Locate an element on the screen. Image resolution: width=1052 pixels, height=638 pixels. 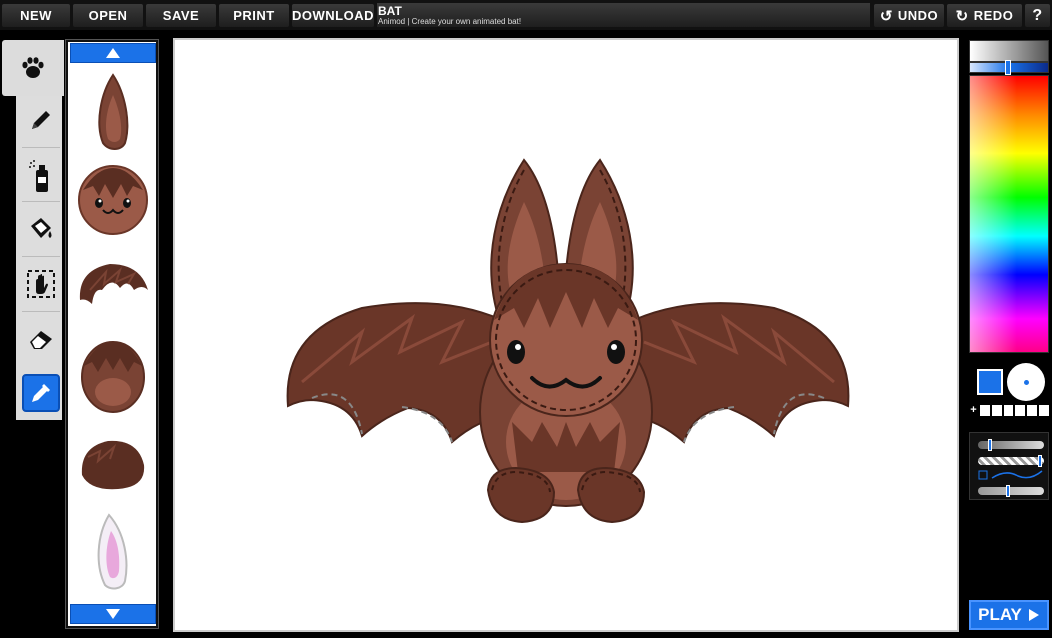
spray-tool is located at coordinates (41, 176).